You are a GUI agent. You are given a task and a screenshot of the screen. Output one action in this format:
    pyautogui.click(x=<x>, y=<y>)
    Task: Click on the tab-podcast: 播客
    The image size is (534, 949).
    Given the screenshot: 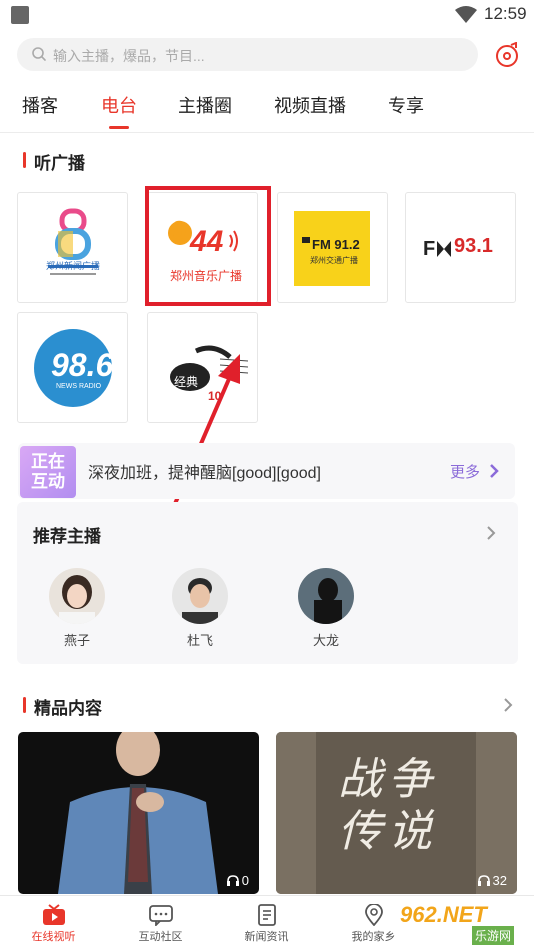 What is the action you would take?
    pyautogui.click(x=40, y=105)
    